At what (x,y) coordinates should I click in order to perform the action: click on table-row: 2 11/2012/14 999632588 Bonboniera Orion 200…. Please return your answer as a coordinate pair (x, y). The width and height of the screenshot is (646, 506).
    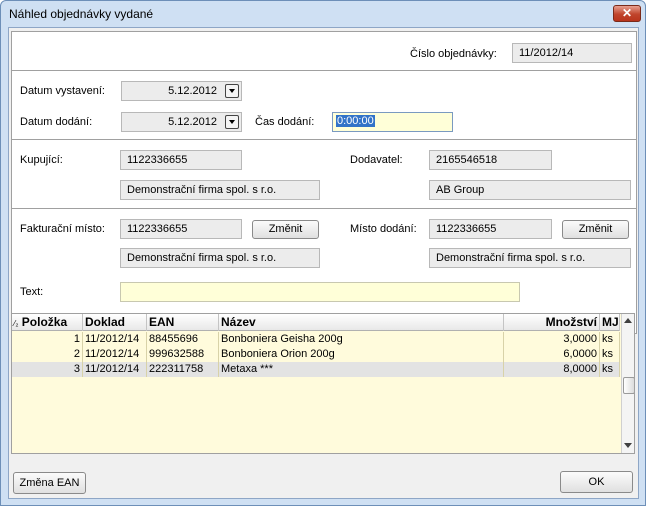
    Looking at the image, I should click on (316, 354).